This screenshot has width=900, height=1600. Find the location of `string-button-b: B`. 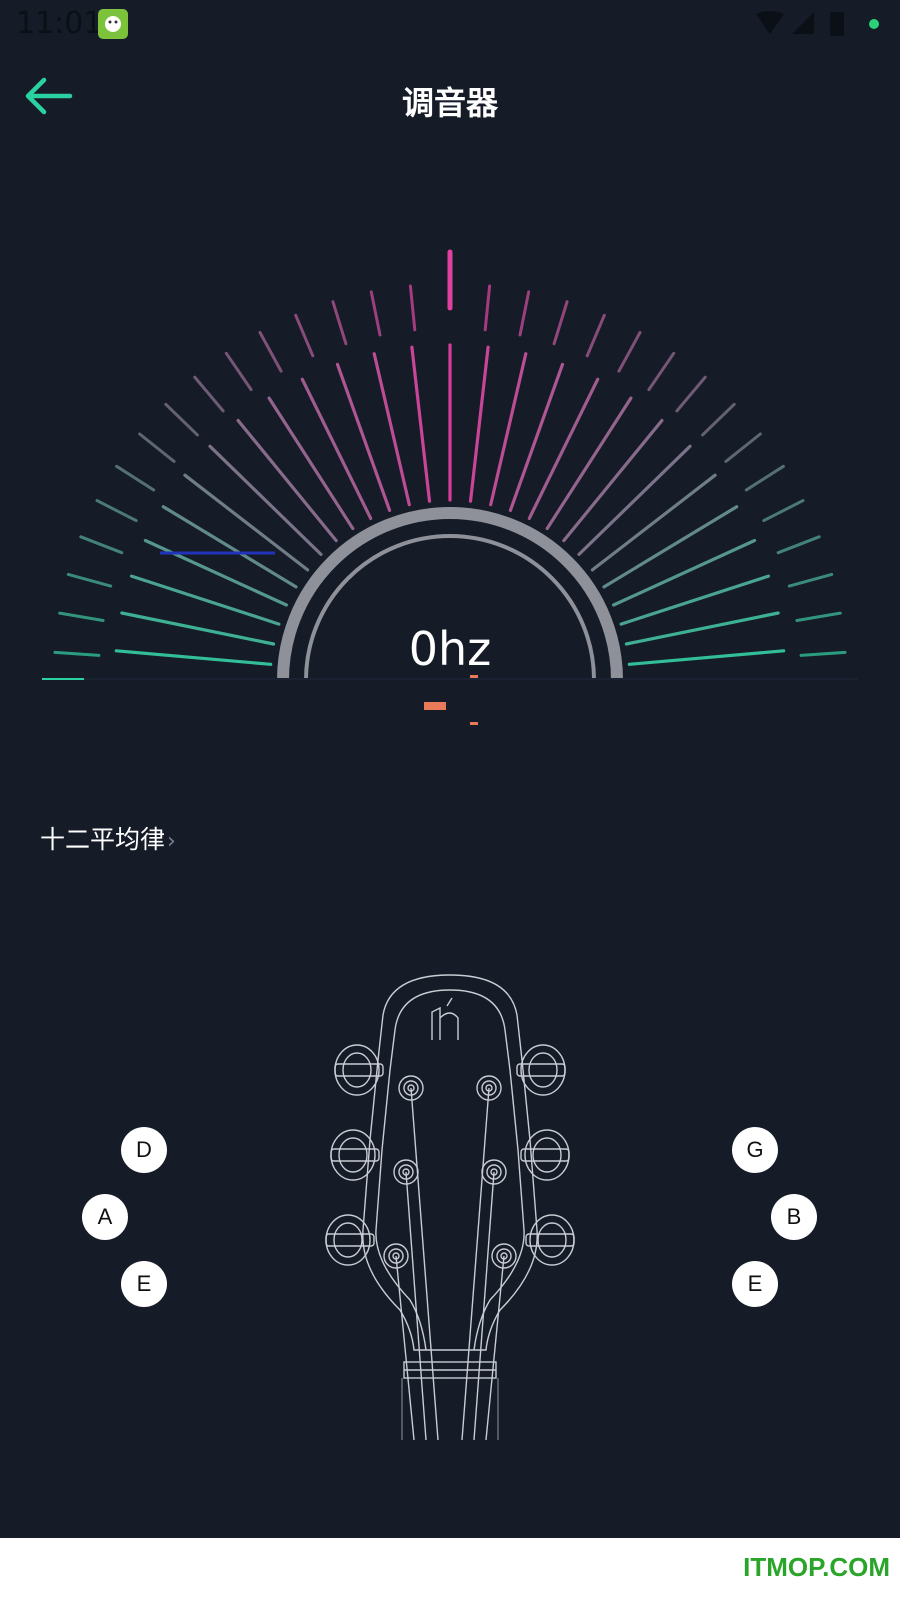

string-button-b: B is located at coordinates (794, 1217).